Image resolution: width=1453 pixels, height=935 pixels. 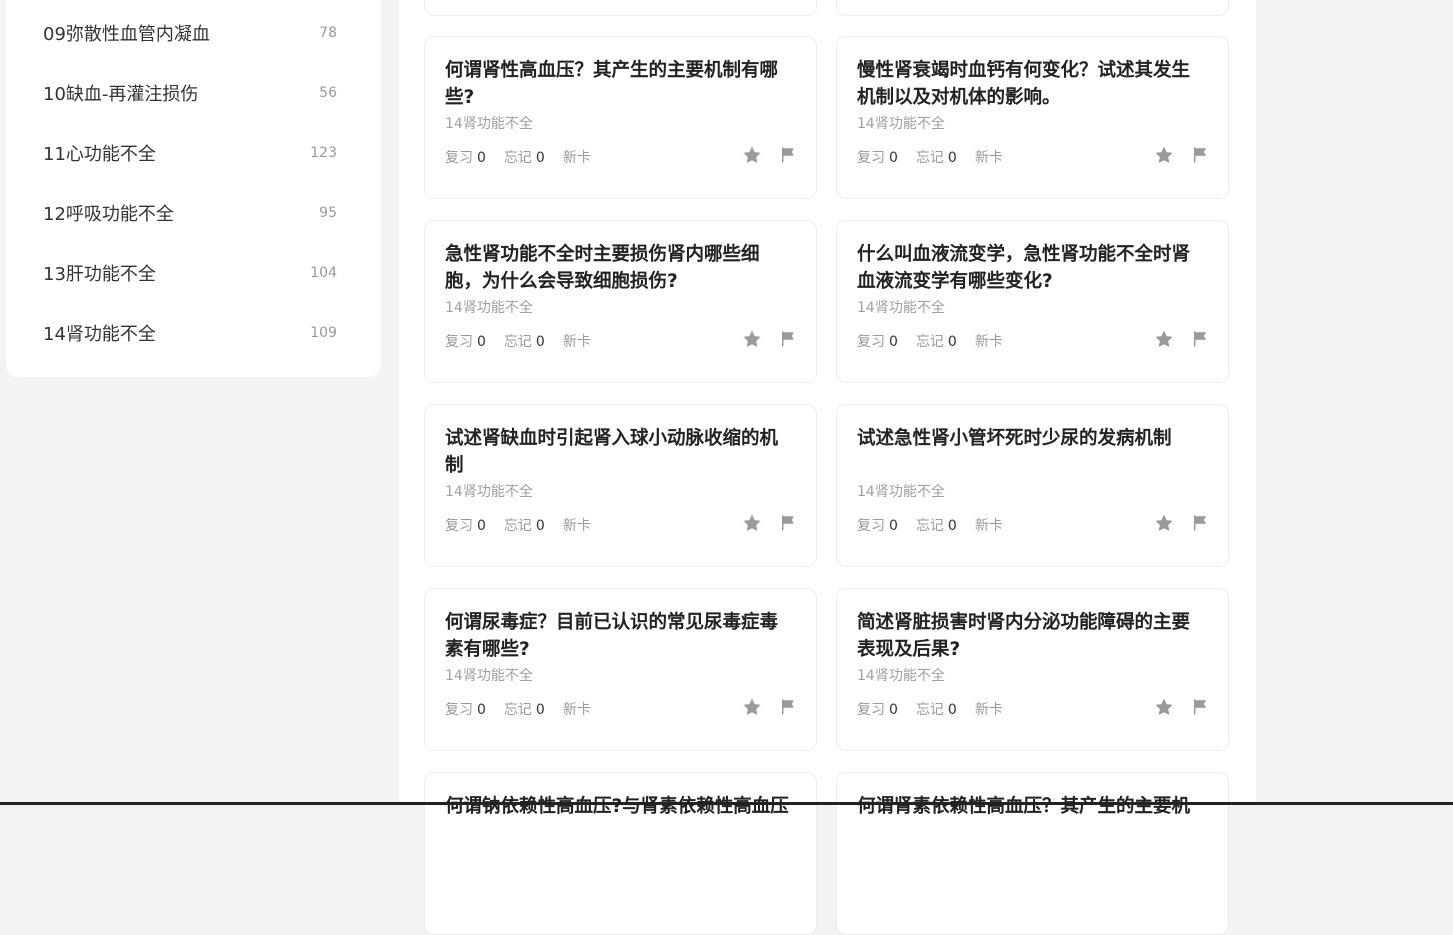 What do you see at coordinates (1024, 84) in the screenshot?
I see `card-title: 慢性肾衰竭时血钙有何变化？试述其发生机制以及对机体的影响。` at bounding box center [1024, 84].